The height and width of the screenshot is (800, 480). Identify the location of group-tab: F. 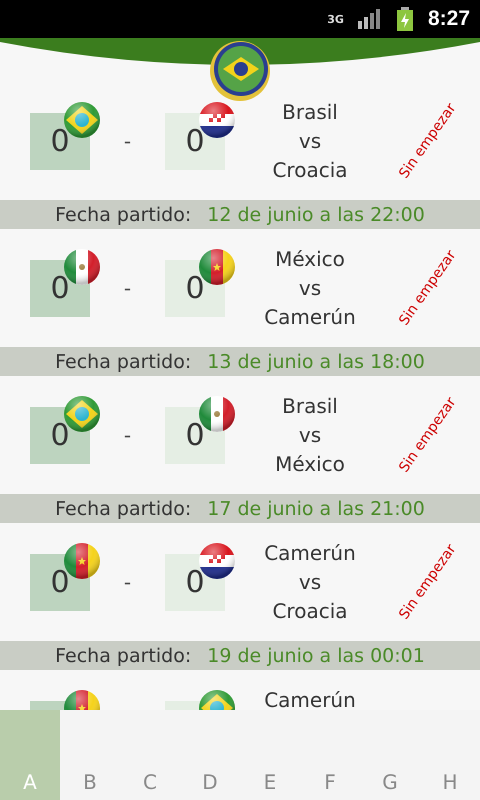
(330, 755).